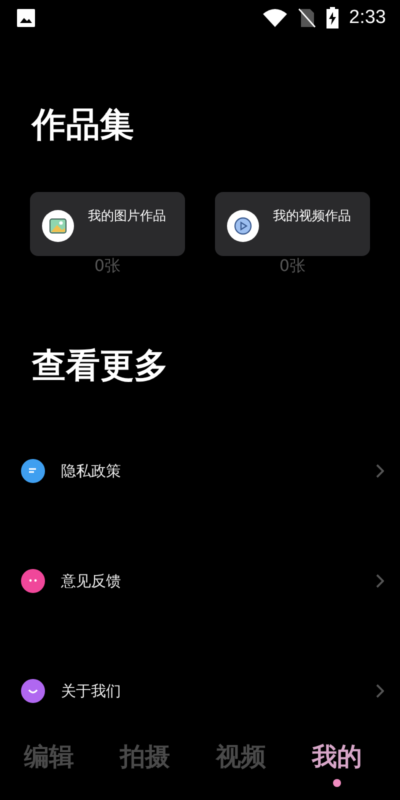 This screenshot has width=400, height=800. Describe the element at coordinates (218, 471) in the screenshot. I see `menu-item: 隐私政策` at that location.